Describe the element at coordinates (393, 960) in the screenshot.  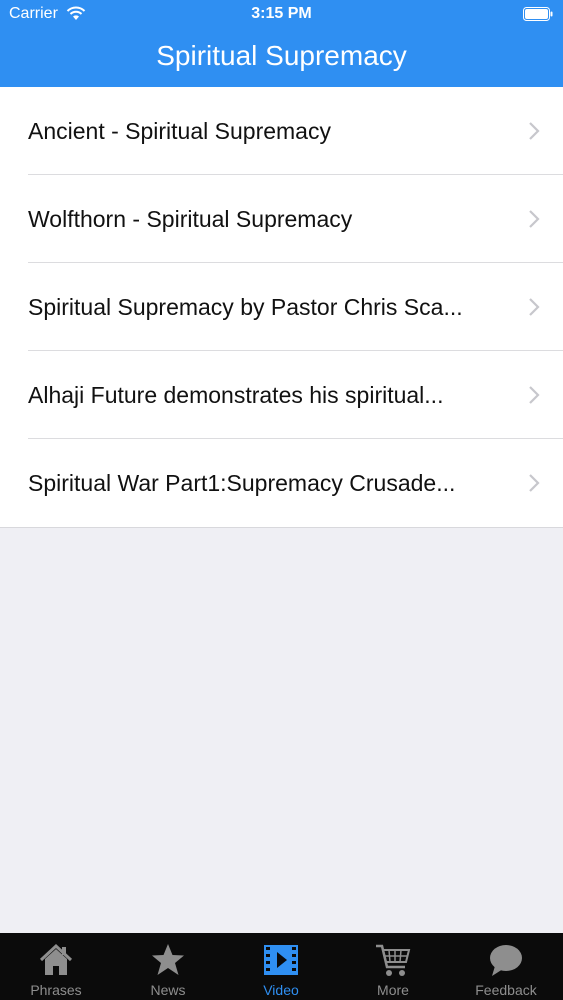
I see `cart-icon` at that location.